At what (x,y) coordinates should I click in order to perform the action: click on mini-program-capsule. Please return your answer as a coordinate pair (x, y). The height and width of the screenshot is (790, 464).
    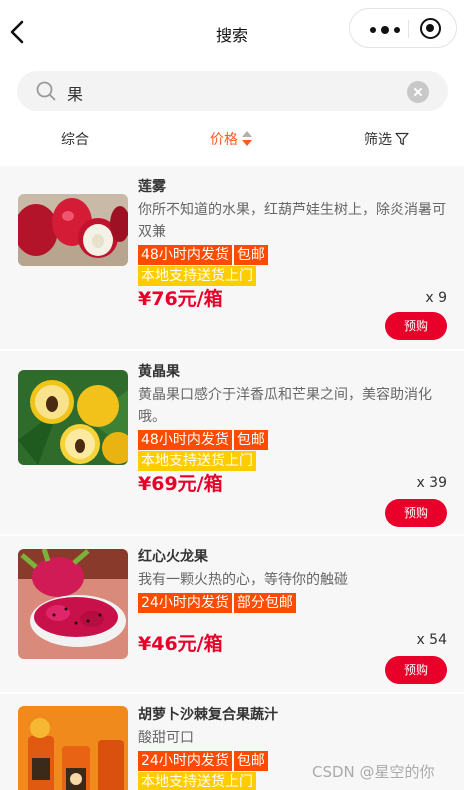
    Looking at the image, I should click on (403, 28).